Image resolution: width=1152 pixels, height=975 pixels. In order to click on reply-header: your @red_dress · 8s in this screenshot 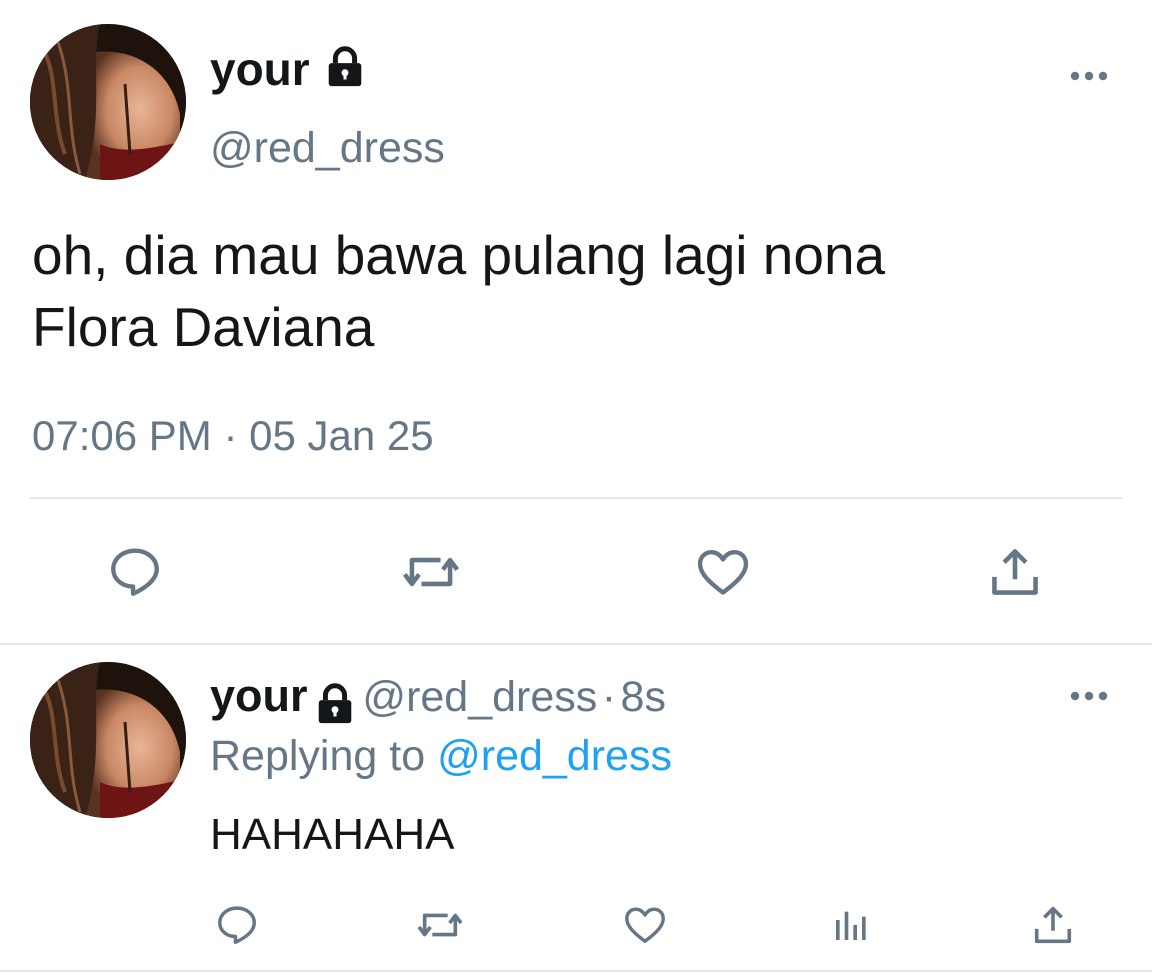, I will do `click(438, 701)`.